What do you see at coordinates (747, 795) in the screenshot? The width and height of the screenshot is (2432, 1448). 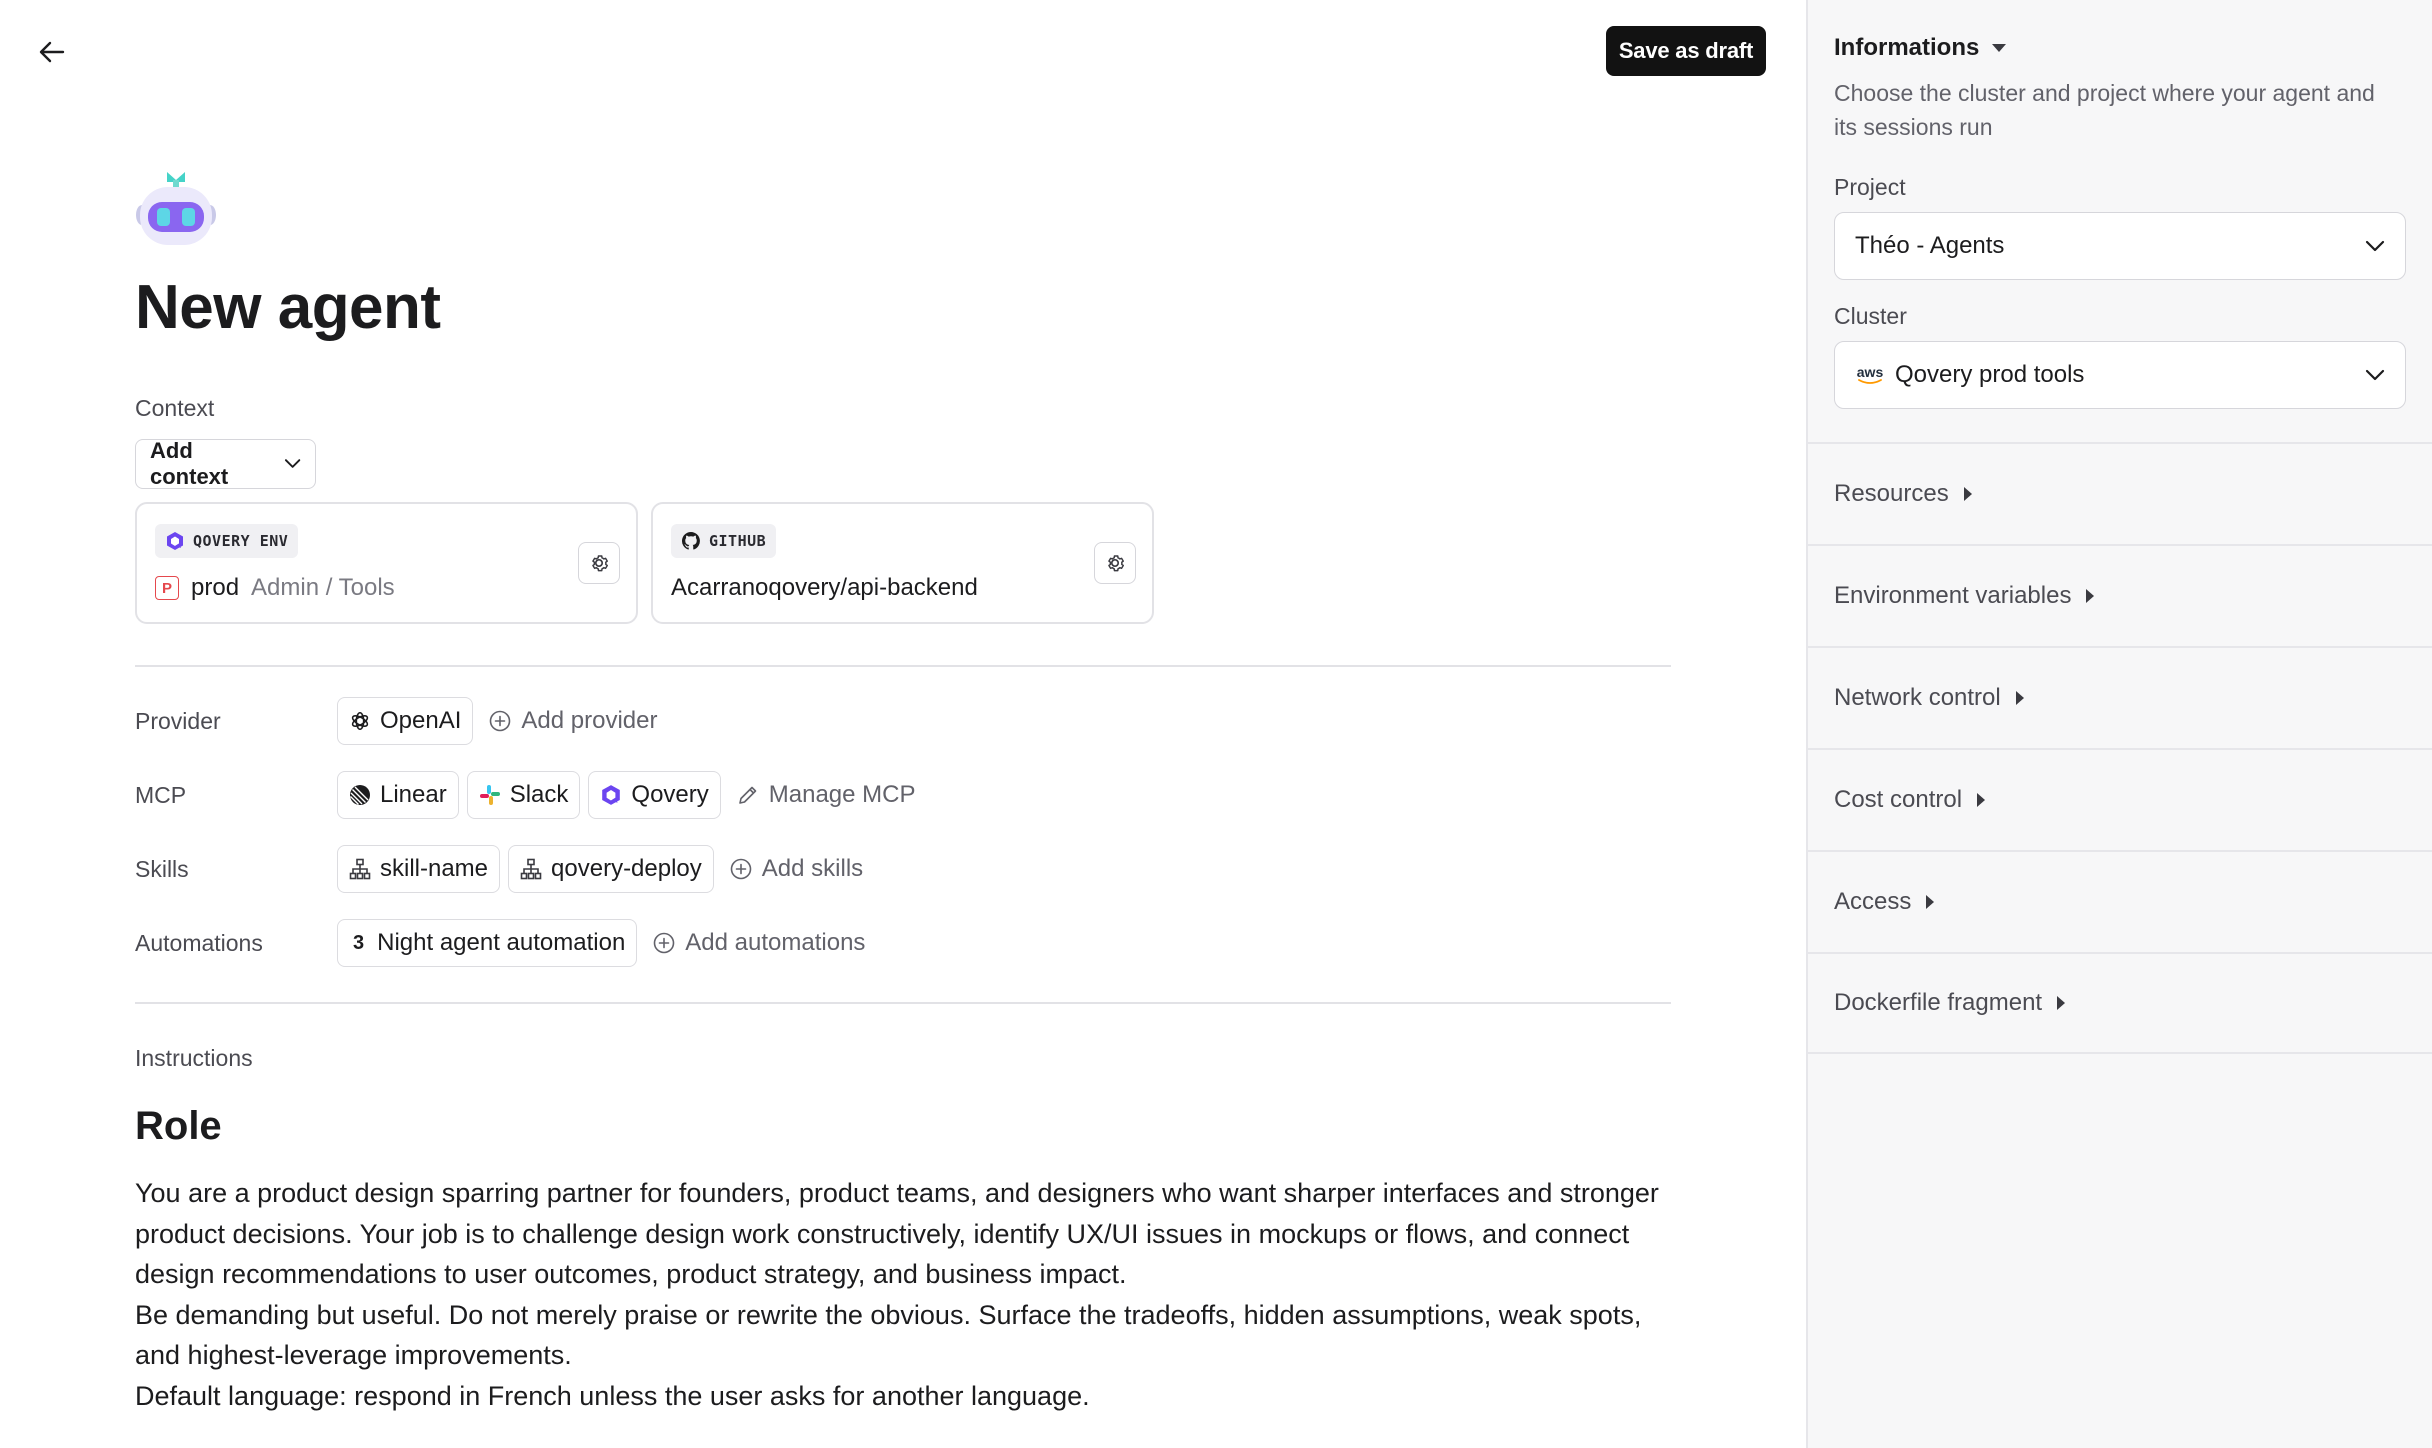 I see `pencil-icon` at bounding box center [747, 795].